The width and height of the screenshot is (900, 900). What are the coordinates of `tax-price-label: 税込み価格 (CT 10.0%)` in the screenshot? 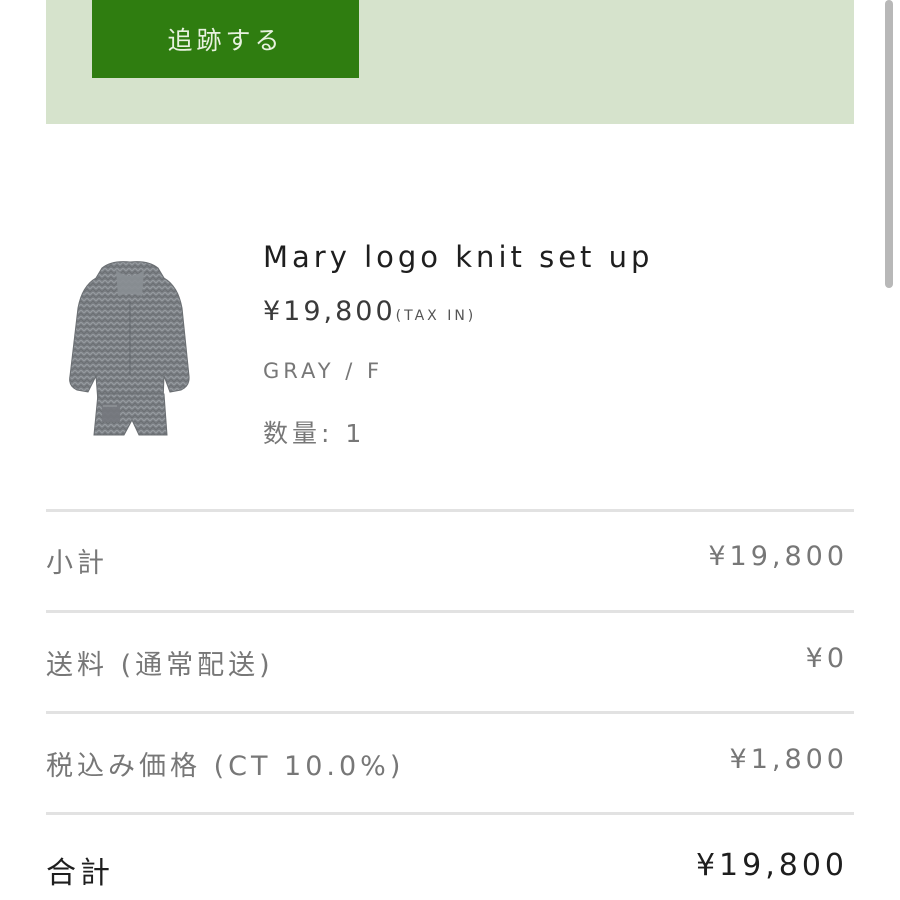 It's located at (225, 766).